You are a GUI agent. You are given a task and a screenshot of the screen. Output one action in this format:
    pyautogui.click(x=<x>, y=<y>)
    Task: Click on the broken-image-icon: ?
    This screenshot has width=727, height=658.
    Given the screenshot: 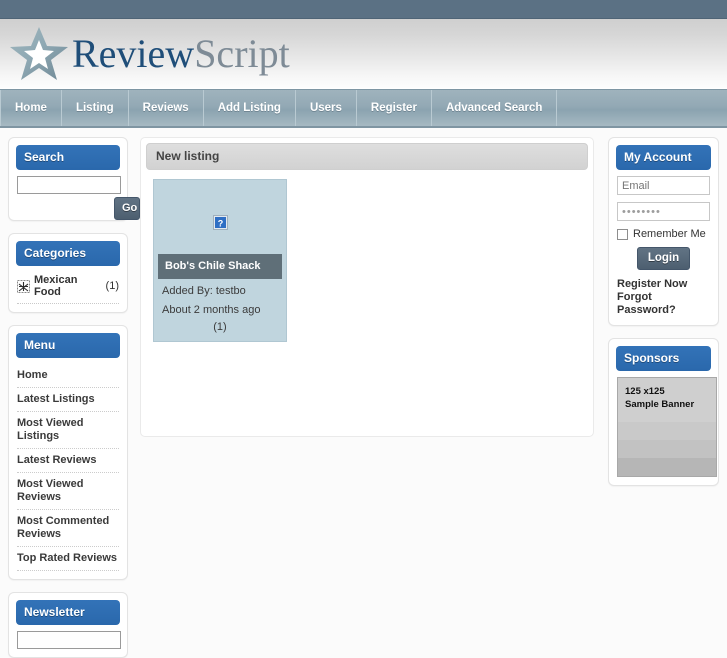 What is the action you would take?
    pyautogui.click(x=220, y=222)
    